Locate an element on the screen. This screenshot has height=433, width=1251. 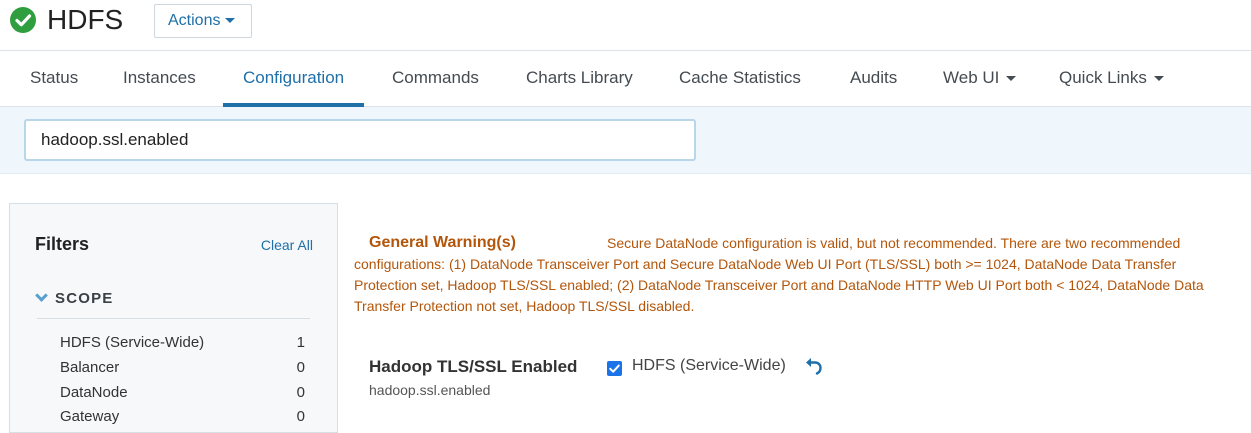
scope-item-label: HDFS (Service-Wide) is located at coordinates (132, 342).